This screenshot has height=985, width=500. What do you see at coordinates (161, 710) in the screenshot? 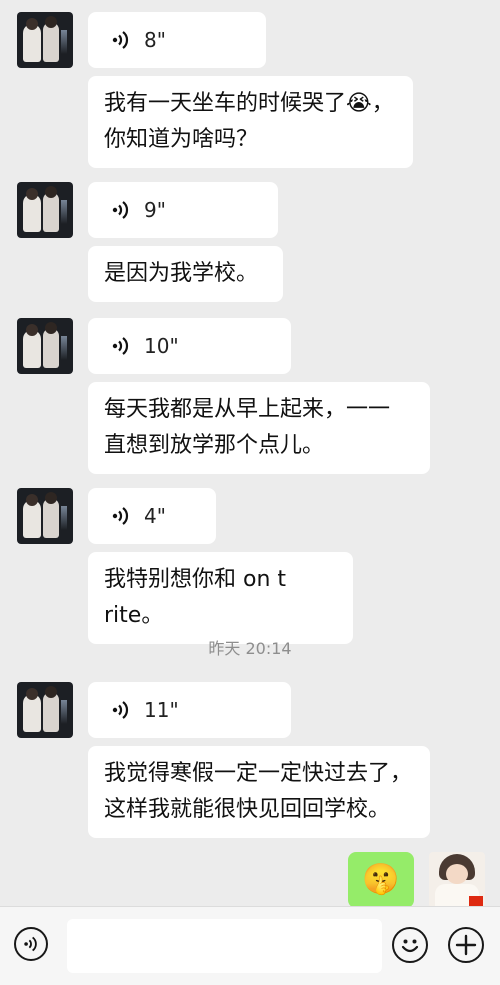
I see `voice-duration: 11"` at bounding box center [161, 710].